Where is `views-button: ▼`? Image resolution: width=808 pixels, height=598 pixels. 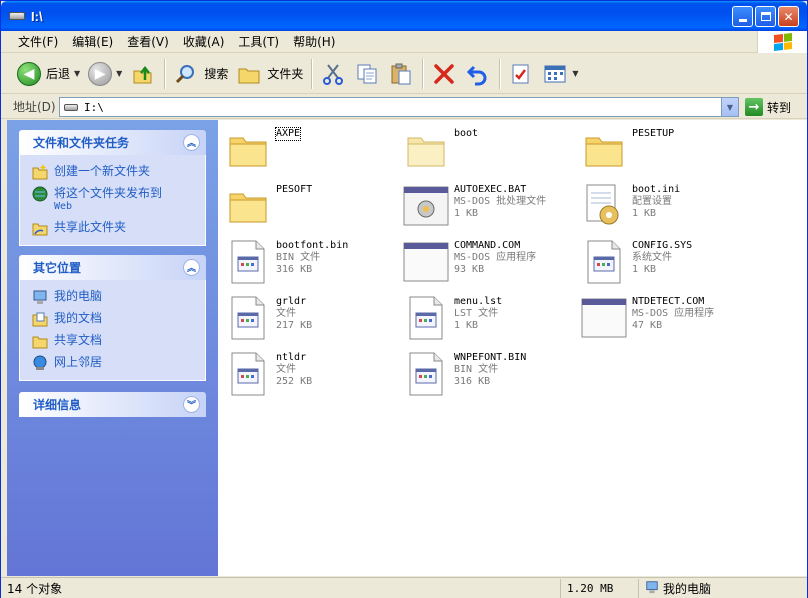
views-button: ▼ is located at coordinates (560, 74).